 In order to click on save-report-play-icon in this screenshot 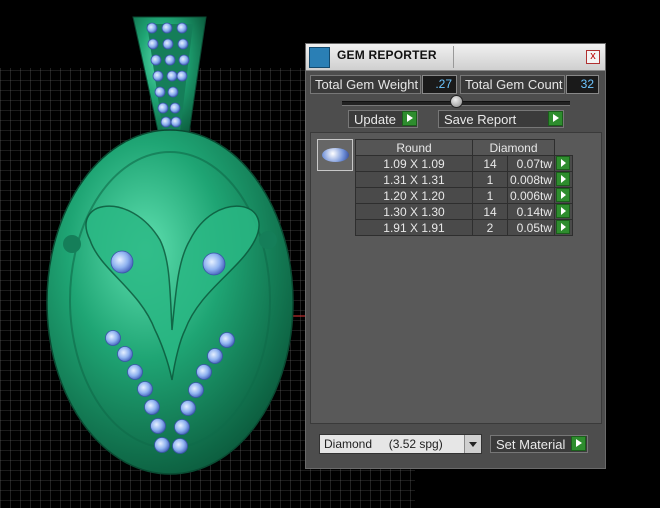, I will do `click(555, 118)`.